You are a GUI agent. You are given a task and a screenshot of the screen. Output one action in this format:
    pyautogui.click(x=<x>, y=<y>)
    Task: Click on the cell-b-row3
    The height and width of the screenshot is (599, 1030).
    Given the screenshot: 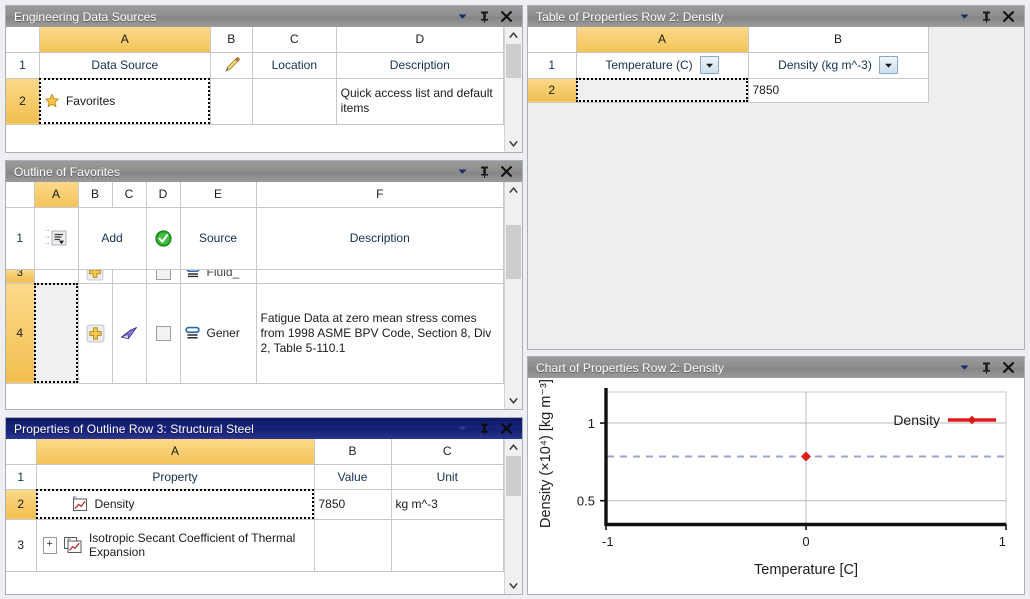 What is the action you would take?
    pyautogui.click(x=95, y=276)
    